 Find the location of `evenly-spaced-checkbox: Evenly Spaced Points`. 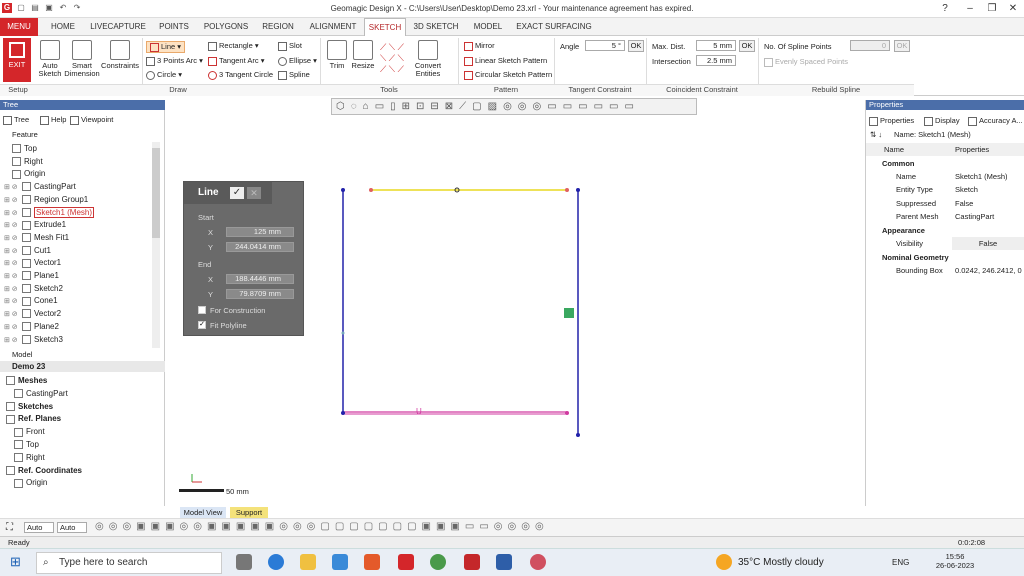

evenly-spaced-checkbox: Evenly Spaced Points is located at coordinates (806, 62).